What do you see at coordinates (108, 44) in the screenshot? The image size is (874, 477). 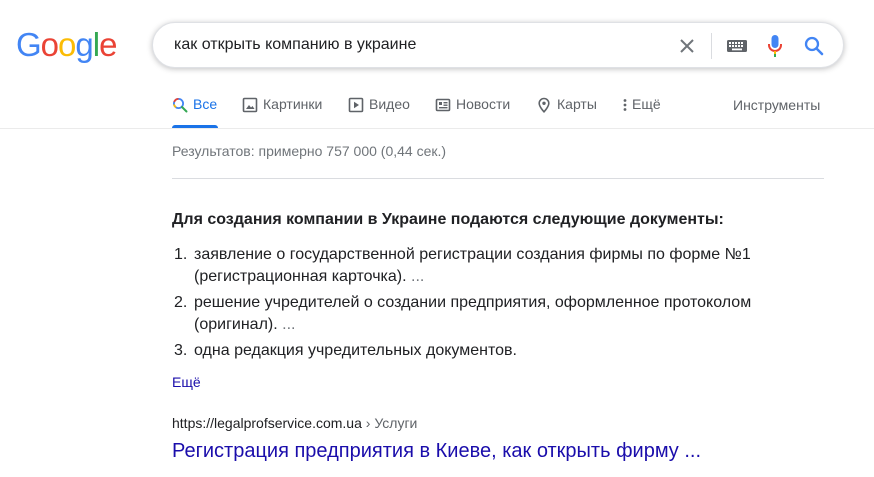 I see `logo-letter: e` at bounding box center [108, 44].